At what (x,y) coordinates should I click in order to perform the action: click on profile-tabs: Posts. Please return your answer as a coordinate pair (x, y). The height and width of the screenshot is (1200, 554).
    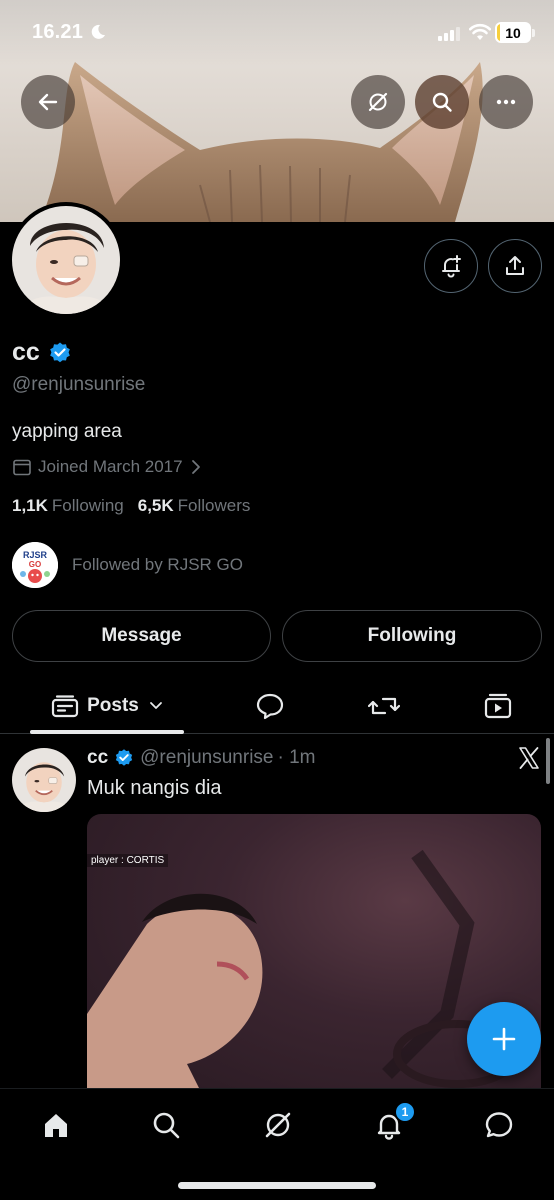
    Looking at the image, I should click on (277, 707).